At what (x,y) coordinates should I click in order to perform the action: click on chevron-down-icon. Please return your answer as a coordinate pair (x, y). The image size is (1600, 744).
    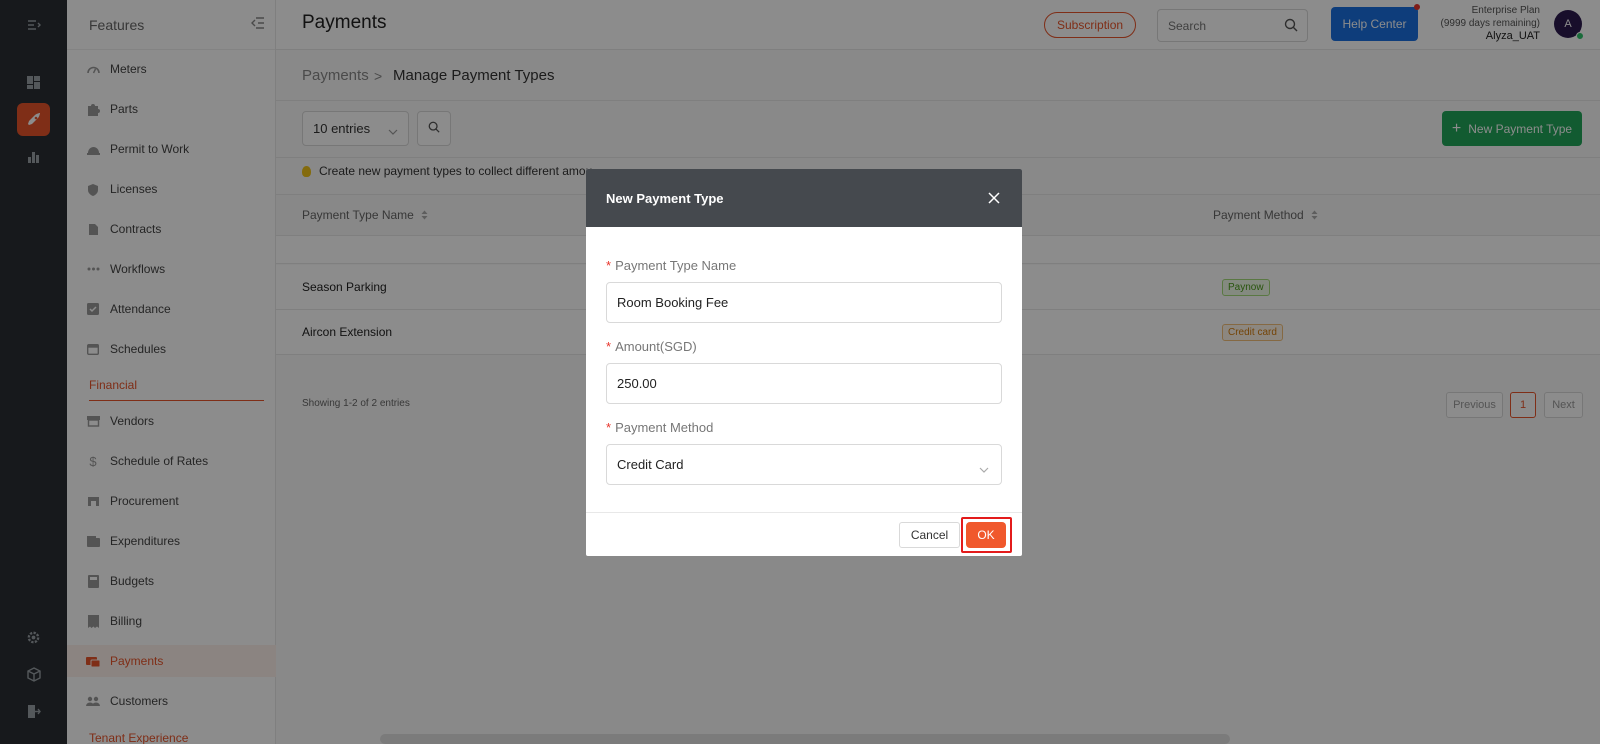
    Looking at the image, I should click on (984, 468).